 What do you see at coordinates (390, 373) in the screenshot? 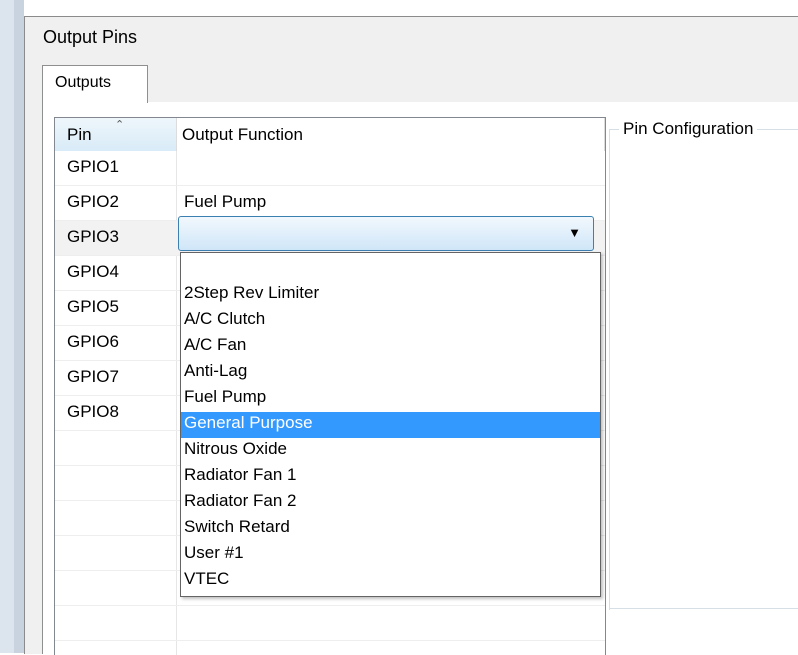
I see `dropdown-option: Anti-Lag` at bounding box center [390, 373].